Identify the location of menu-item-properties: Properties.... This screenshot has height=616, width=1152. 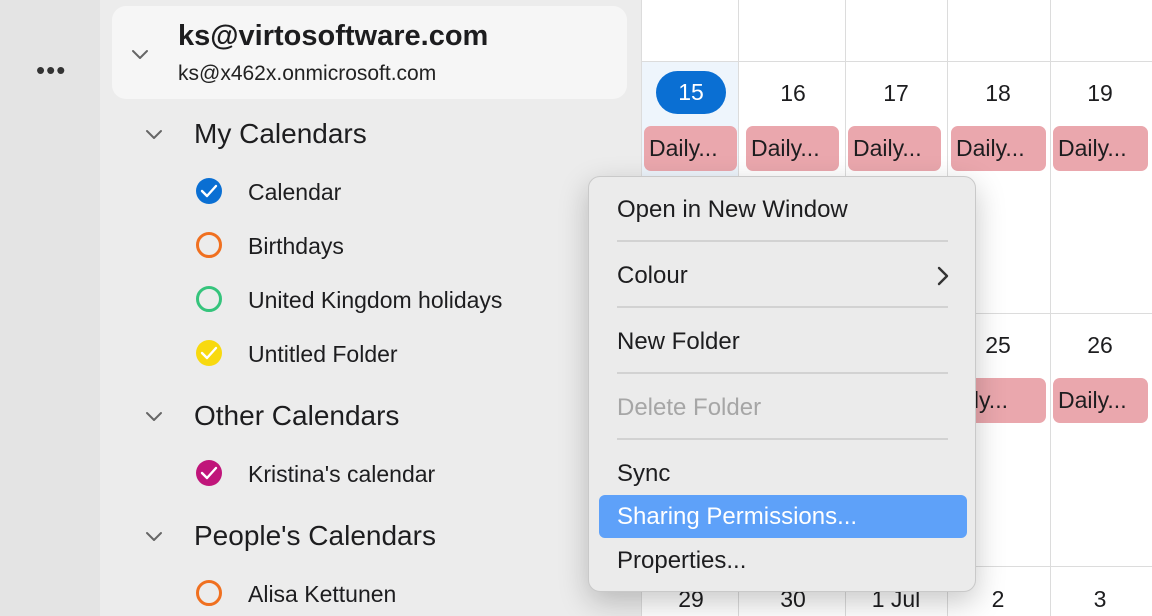
(783, 560).